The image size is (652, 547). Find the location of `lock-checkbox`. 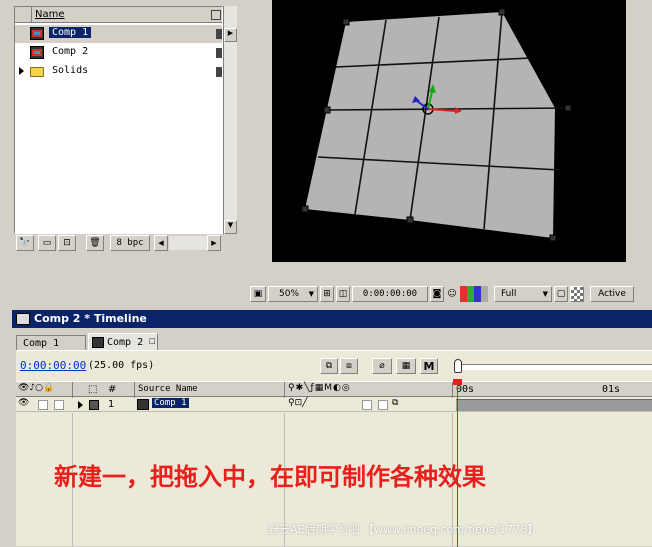

lock-checkbox is located at coordinates (59, 405).